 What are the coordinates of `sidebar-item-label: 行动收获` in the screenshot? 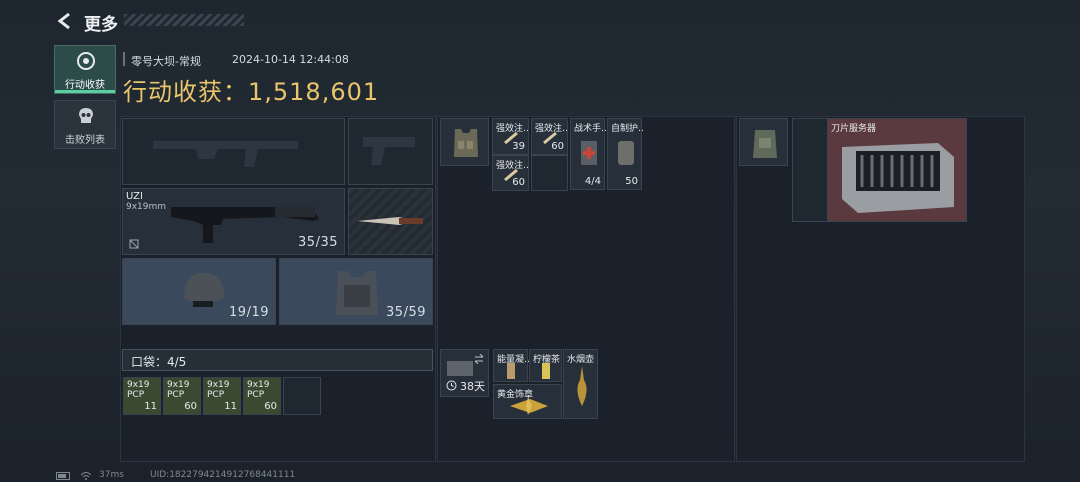 It's located at (85, 85).